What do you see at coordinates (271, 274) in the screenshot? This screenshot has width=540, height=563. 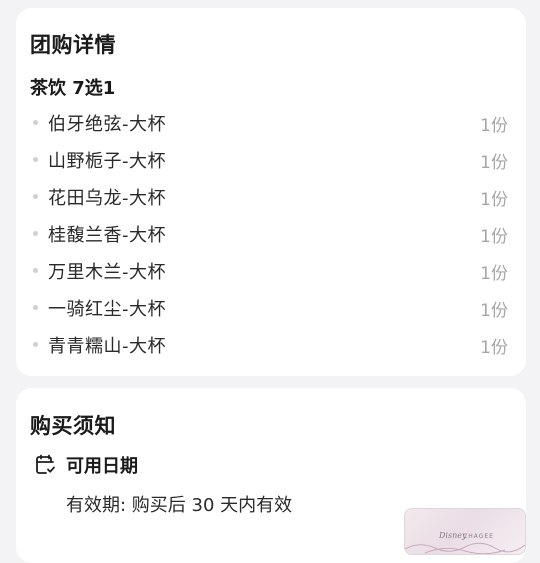 I see `package-item: 万里木兰-大杯 1份` at bounding box center [271, 274].